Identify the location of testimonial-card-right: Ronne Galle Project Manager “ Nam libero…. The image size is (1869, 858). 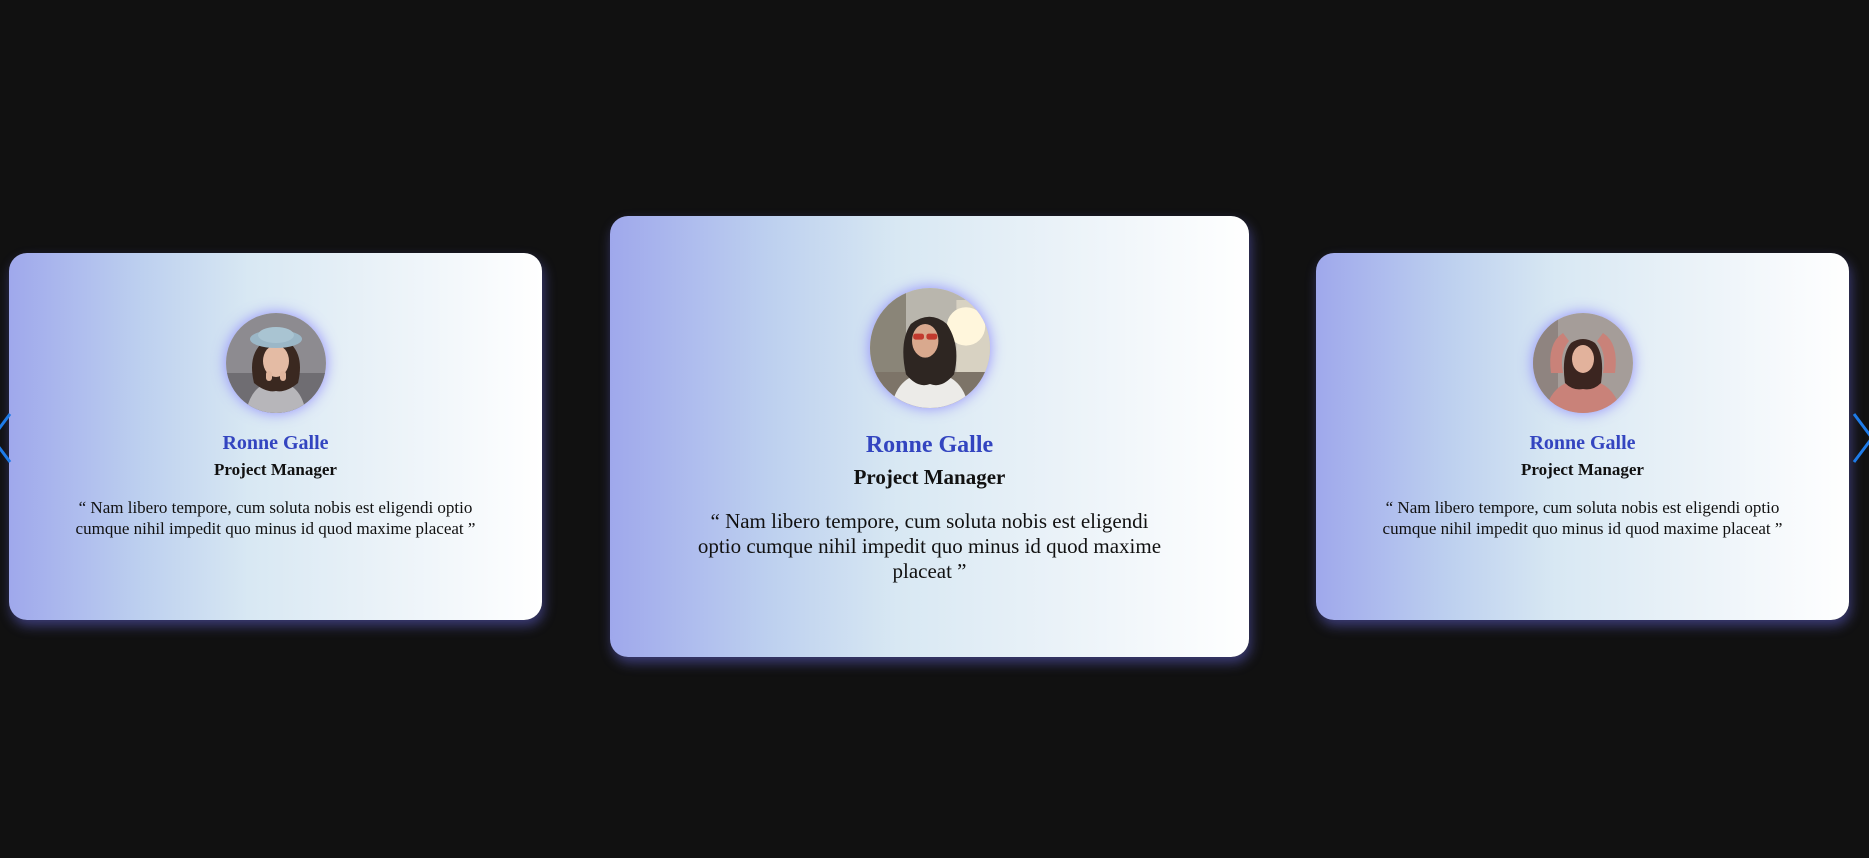
(1582, 436).